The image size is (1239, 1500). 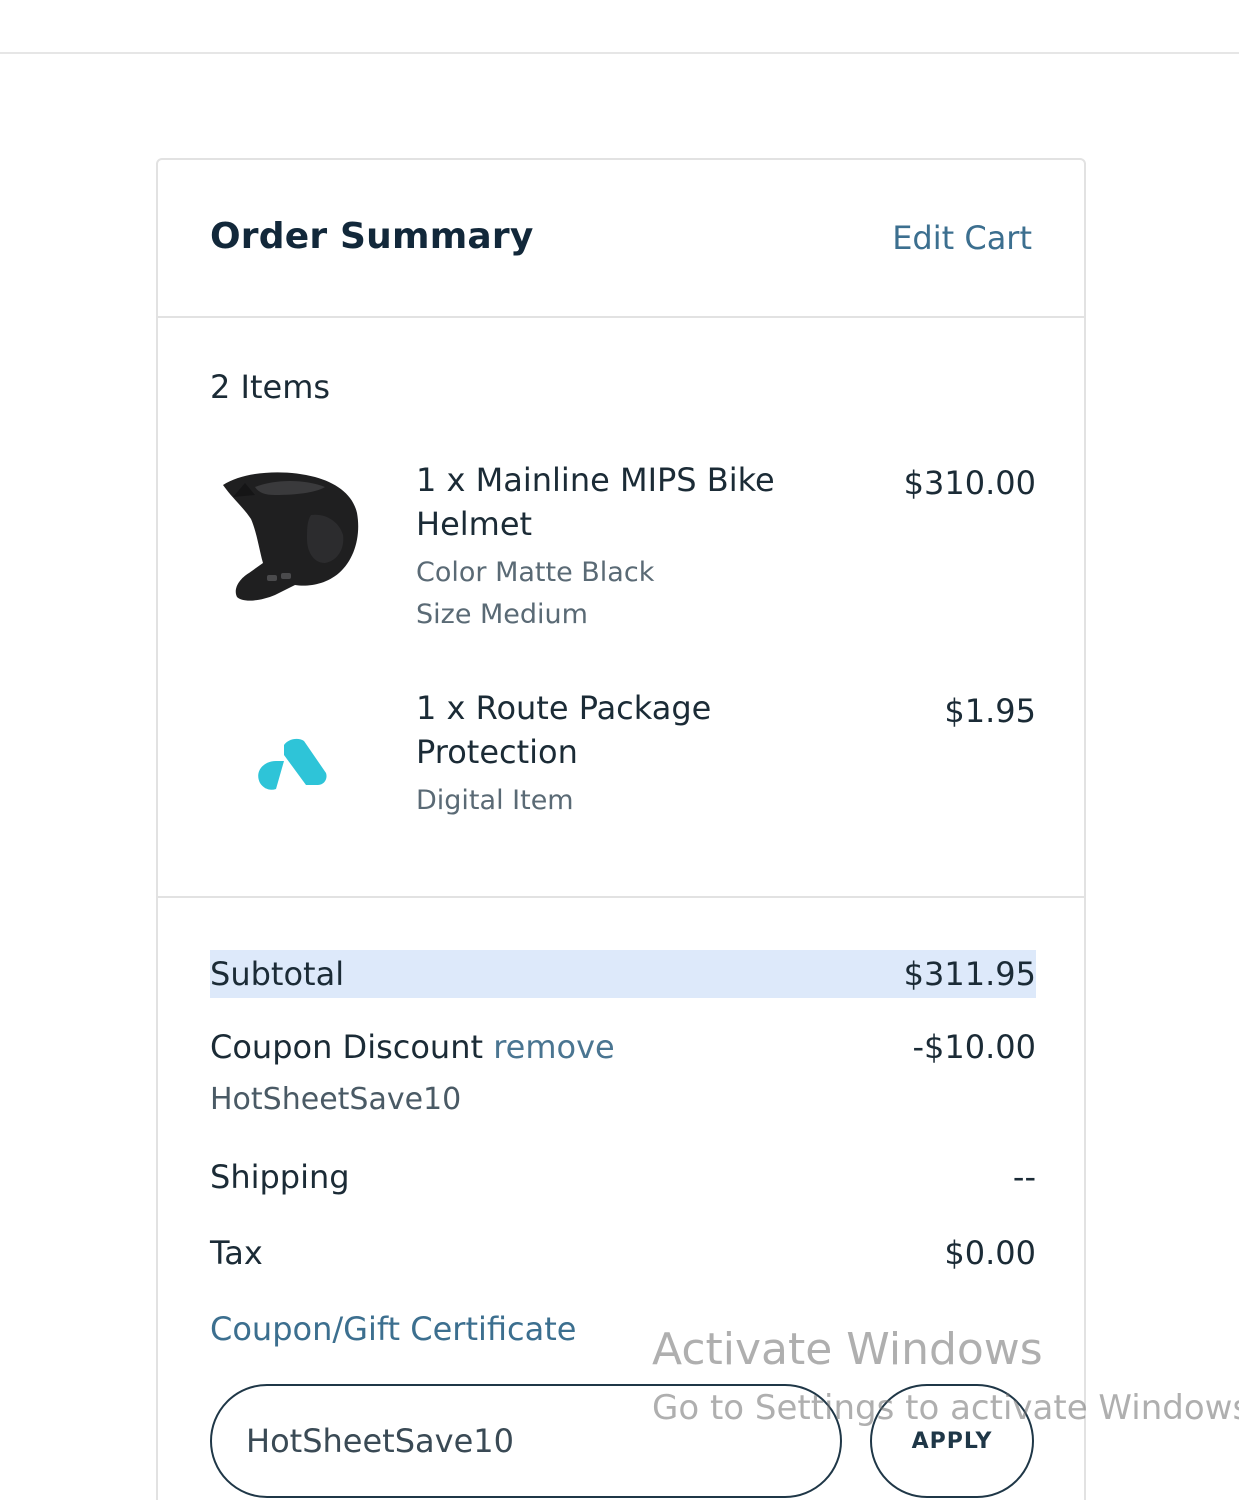 What do you see at coordinates (336, 1099) in the screenshot?
I see `applied-coupon-code: HotSheetSave10` at bounding box center [336, 1099].